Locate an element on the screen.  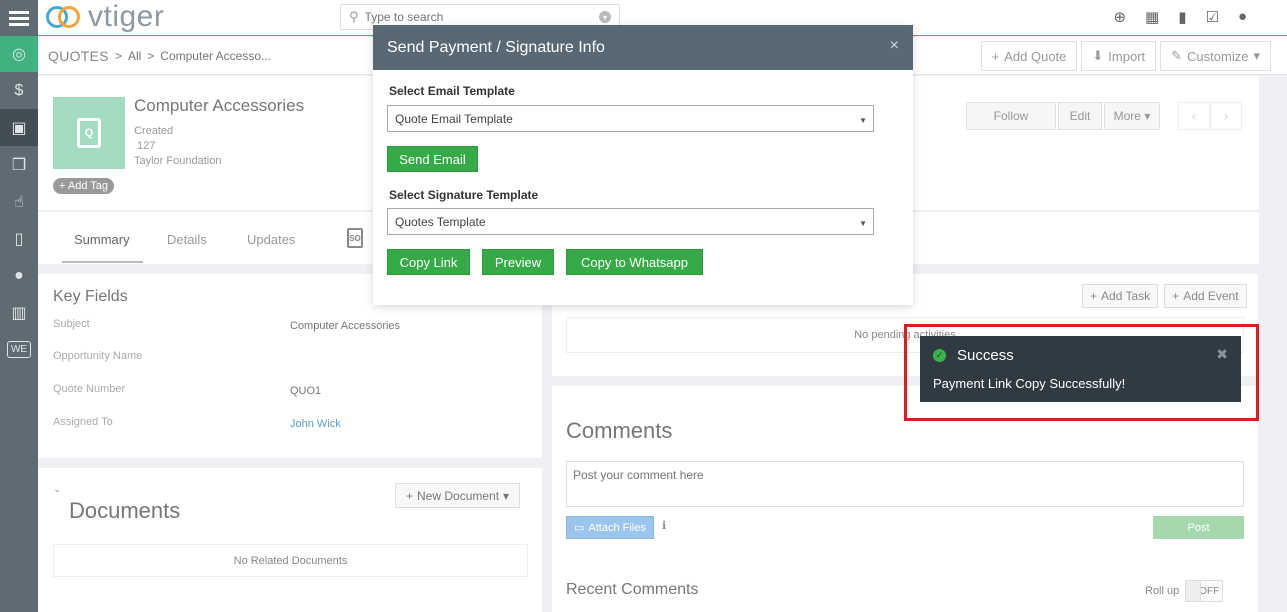
wrench-icon: ✎ is located at coordinates (1177, 55).